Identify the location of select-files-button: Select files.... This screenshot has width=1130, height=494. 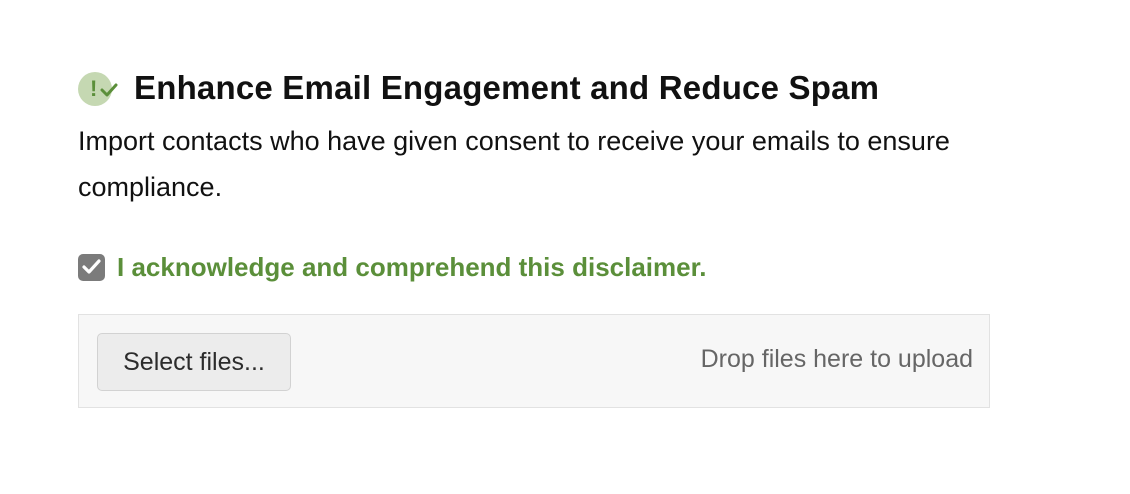
(194, 362).